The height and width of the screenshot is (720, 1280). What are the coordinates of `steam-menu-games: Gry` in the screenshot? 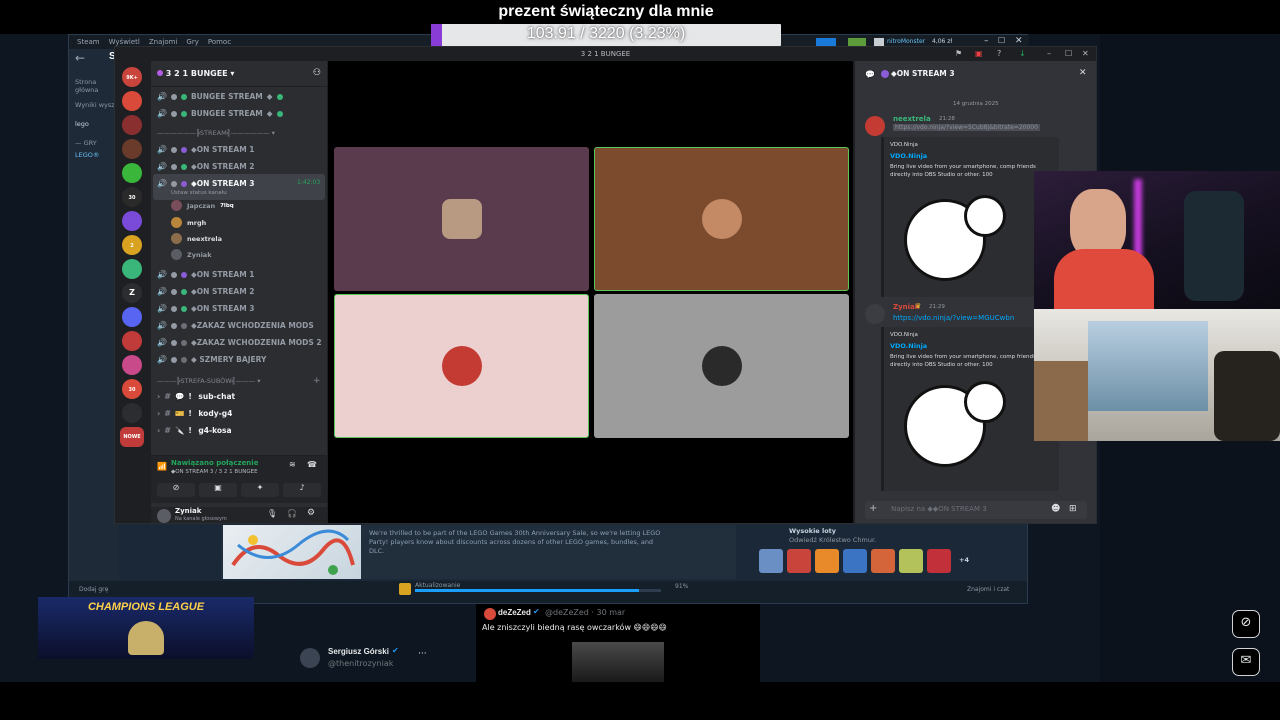 It's located at (192, 42).